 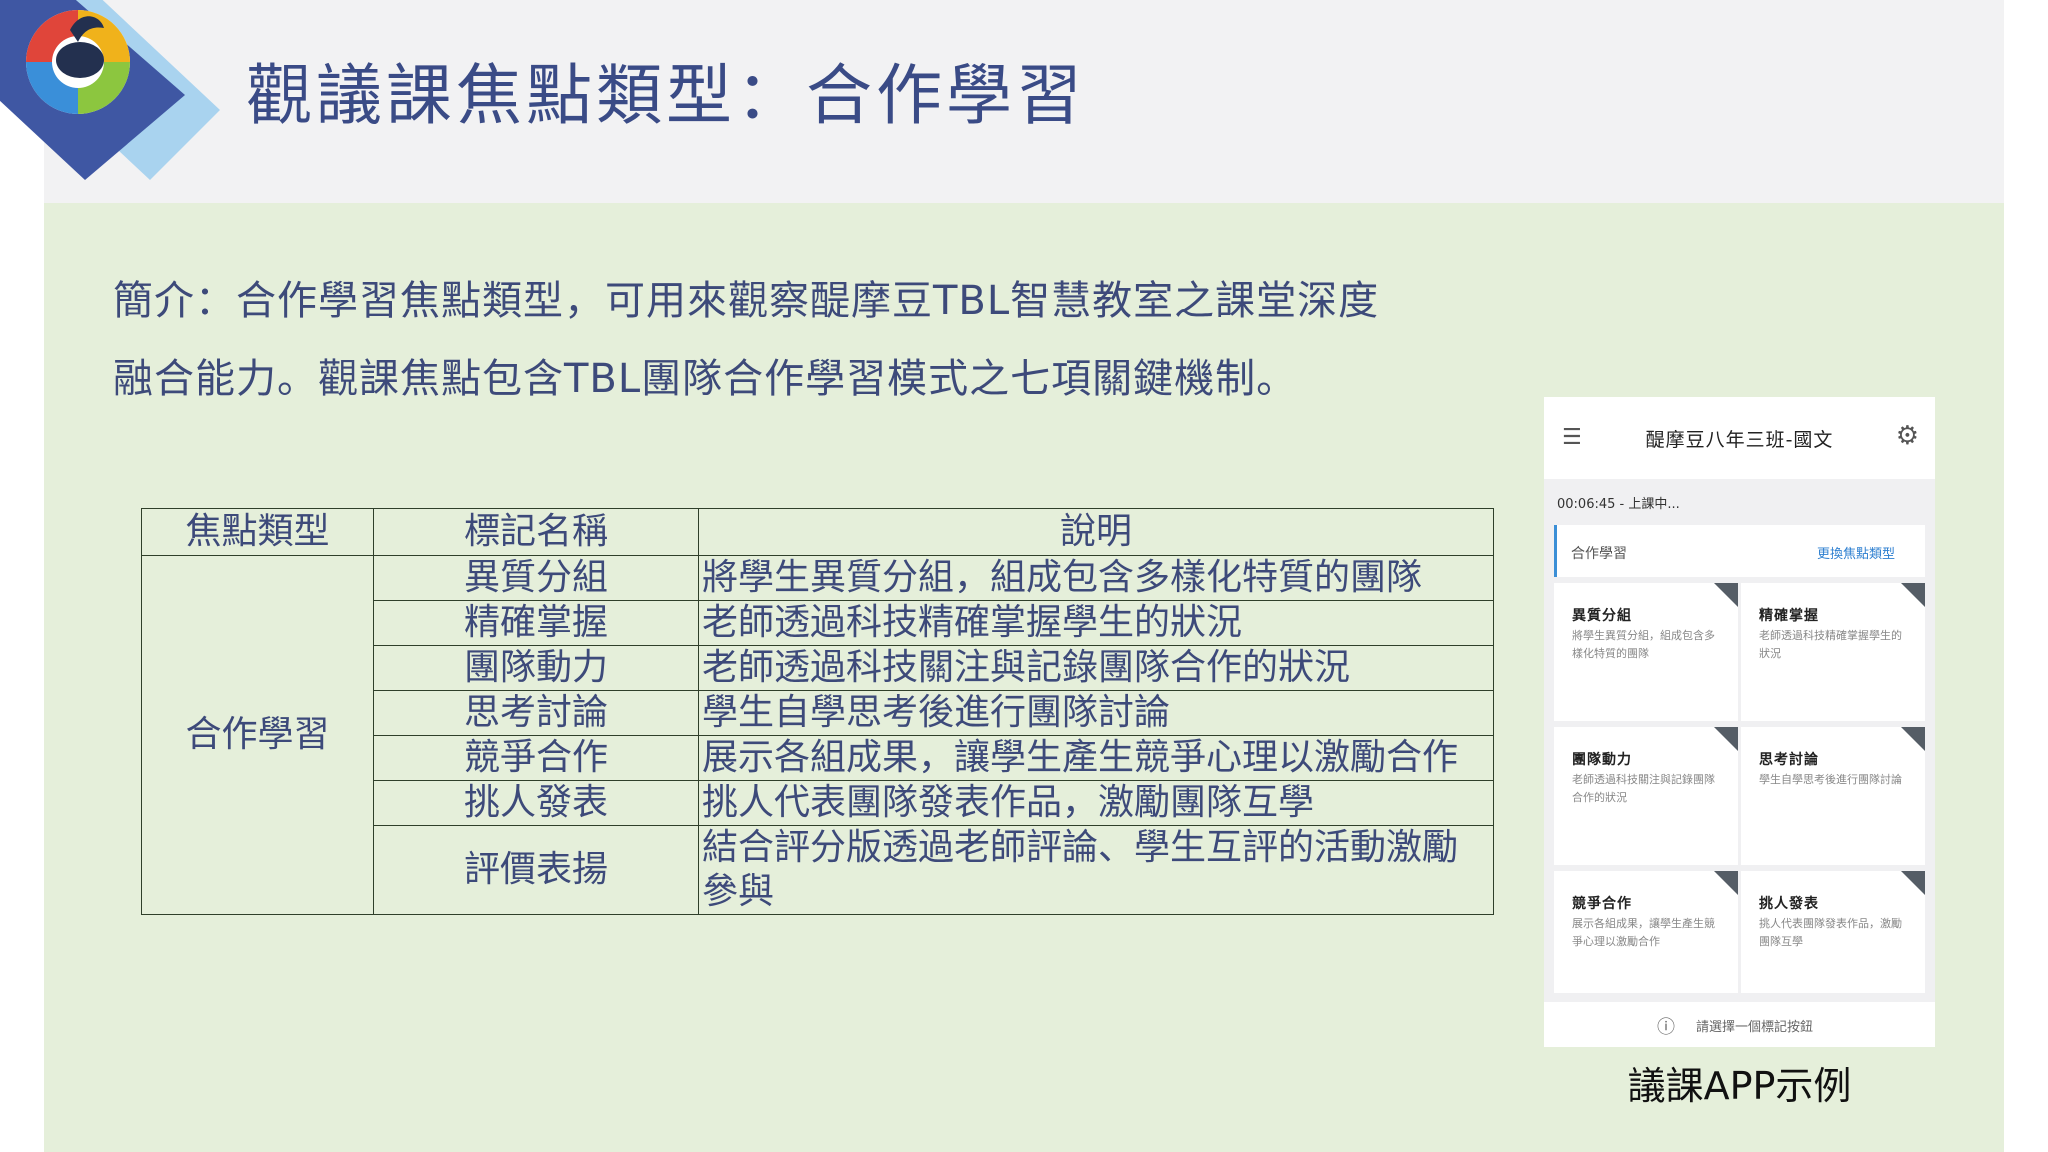 I want to click on intro-line-1: 簡介：合作學習焦點類型，可用來觀察醍摩豆TBL智慧教室之課堂深度, so click(x=746, y=301).